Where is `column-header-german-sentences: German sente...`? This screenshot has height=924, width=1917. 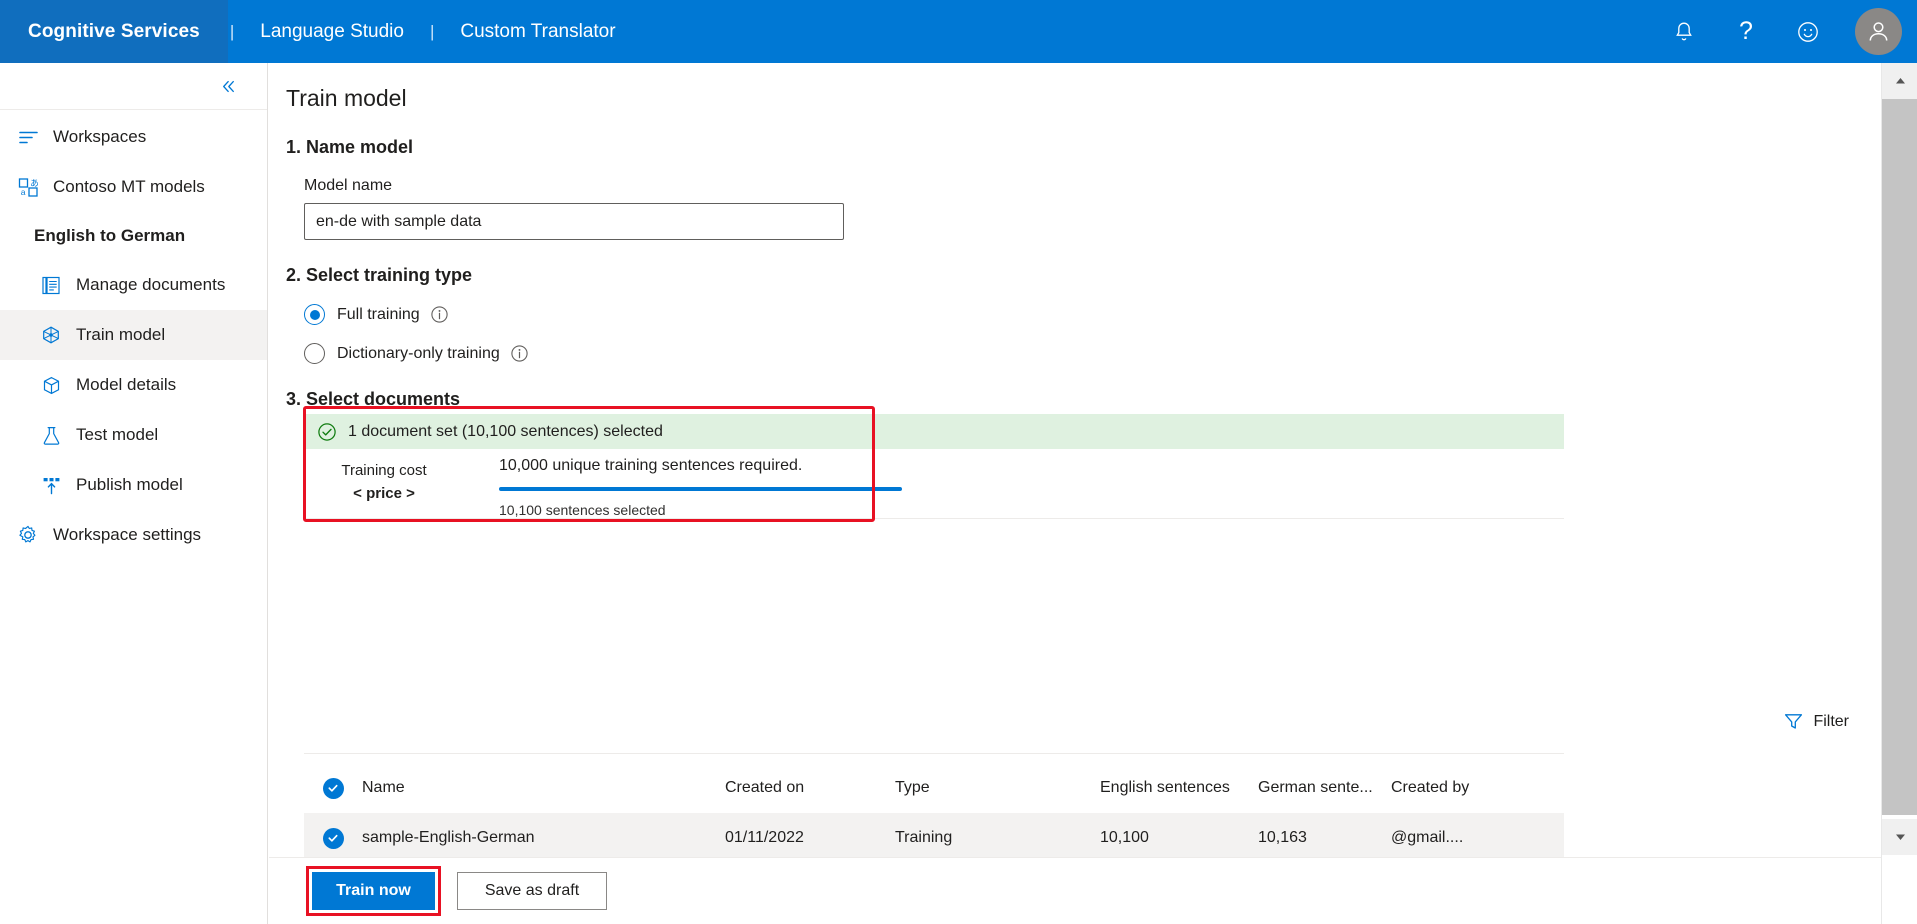 column-header-german-sentences: German sente... is located at coordinates (1324, 788).